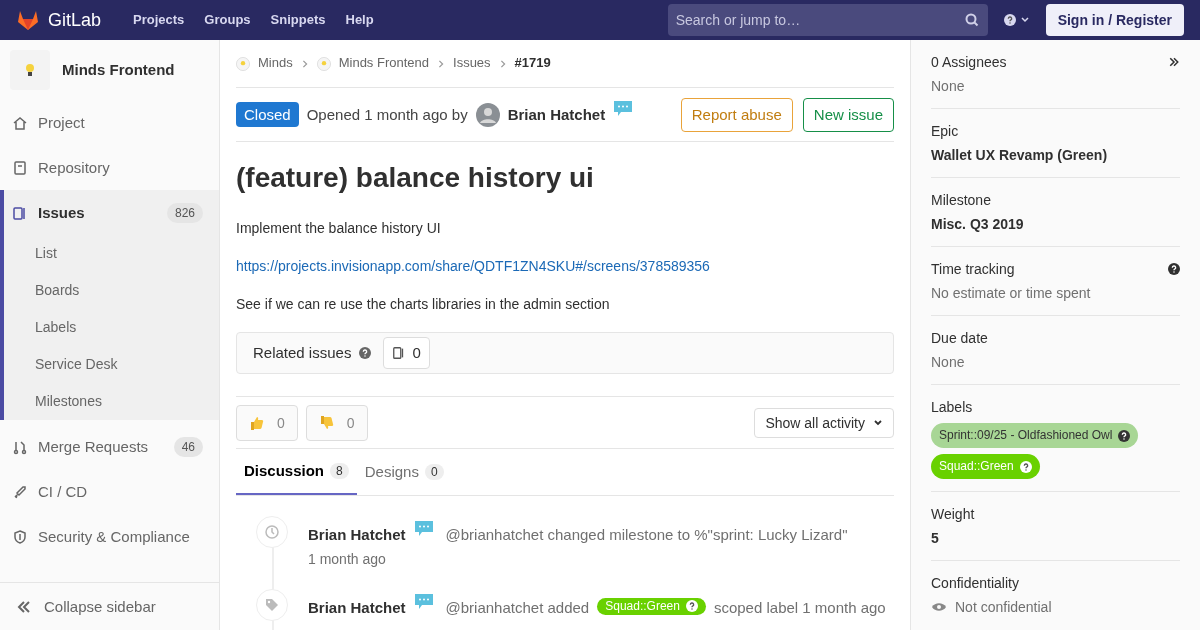 The image size is (1200, 630). I want to click on section-title: Epic, so click(945, 131).